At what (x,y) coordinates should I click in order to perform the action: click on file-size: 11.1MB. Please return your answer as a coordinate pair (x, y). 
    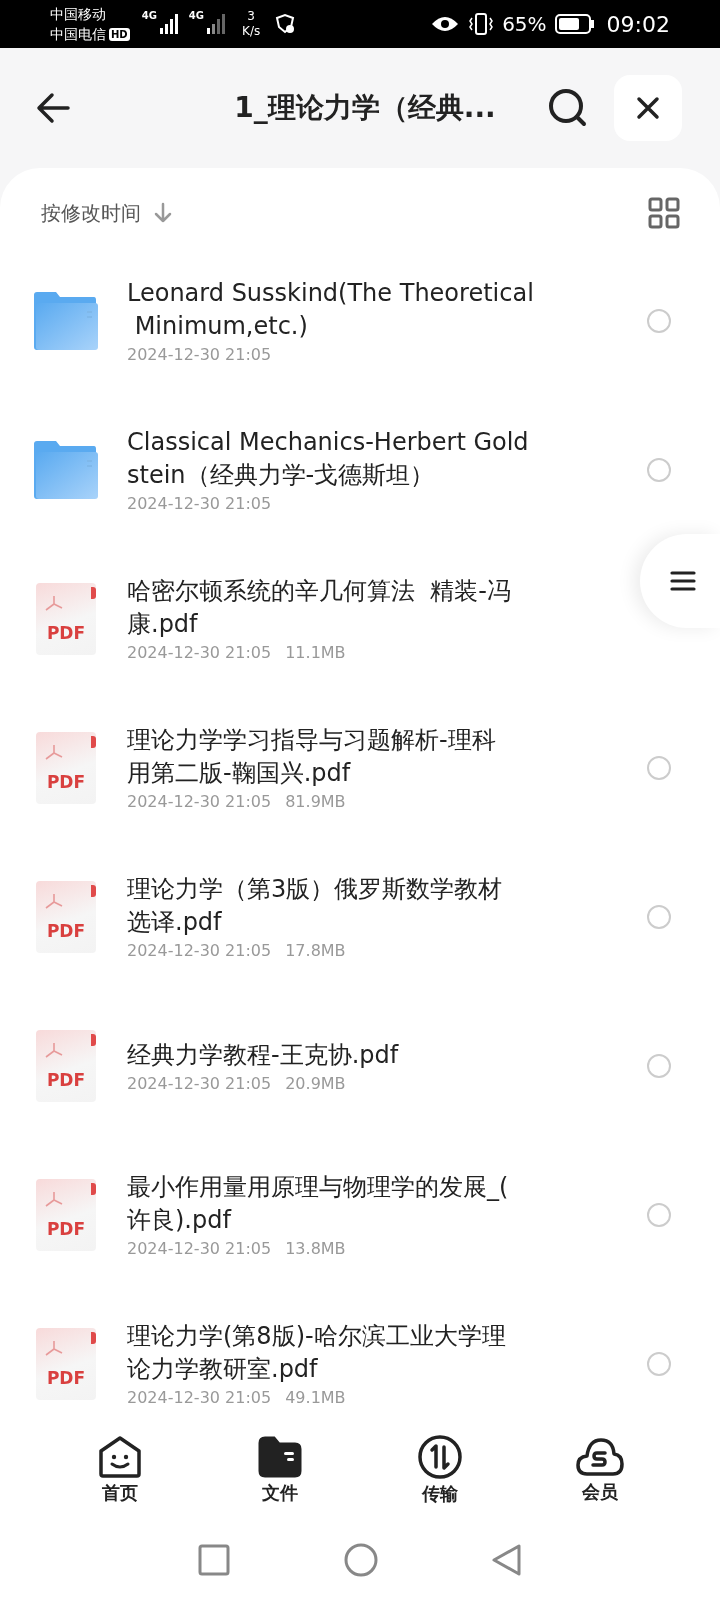
    Looking at the image, I should click on (315, 652).